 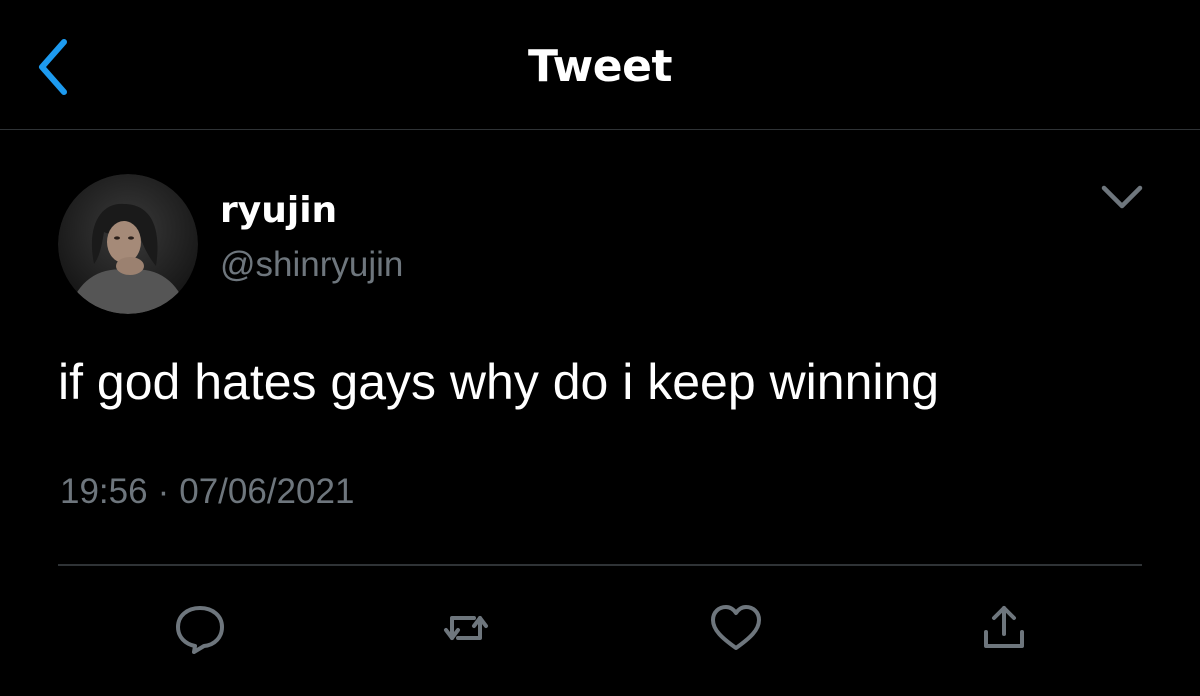 I want to click on tweet-timestamp: 19:56 · 07/06/2021, so click(x=207, y=492).